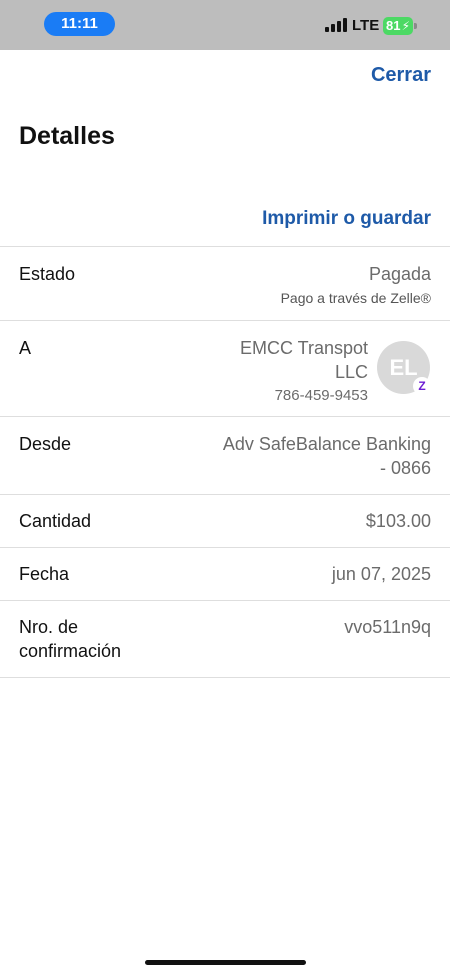 This screenshot has width=450, height=975. What do you see at coordinates (422, 386) in the screenshot?
I see `zelle-icon: Z` at bounding box center [422, 386].